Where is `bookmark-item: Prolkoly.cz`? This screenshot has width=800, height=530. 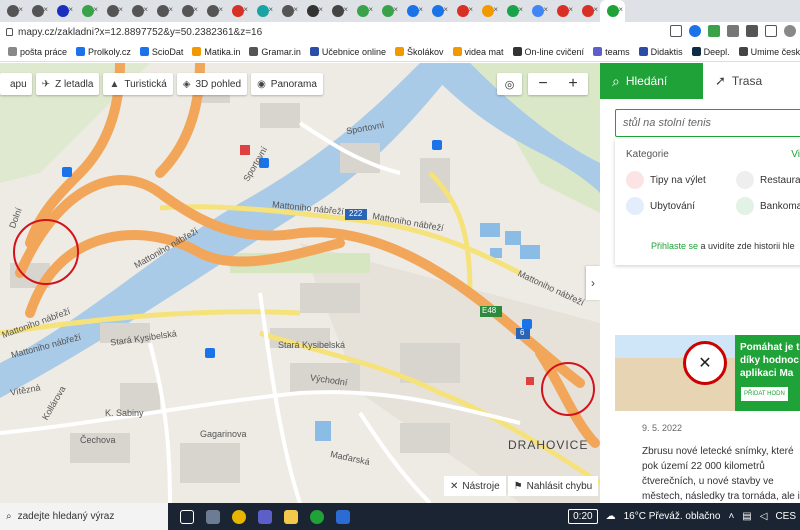
bookmark-item: Prolkoly.cz is located at coordinates (103, 52).